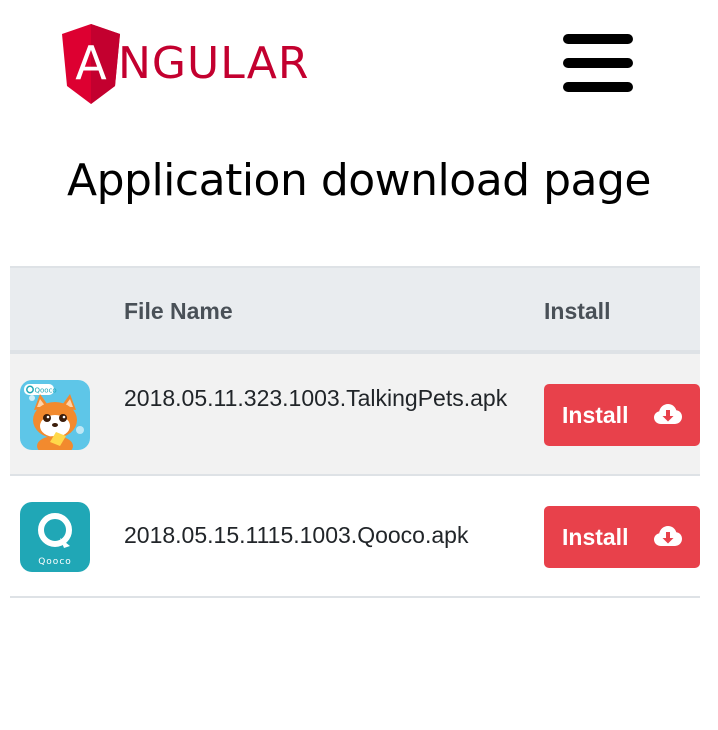 The width and height of the screenshot is (718, 730). Describe the element at coordinates (316, 398) in the screenshot. I see `file-name: 2018.05.11.323.1003.TalkingPets.apk` at that location.